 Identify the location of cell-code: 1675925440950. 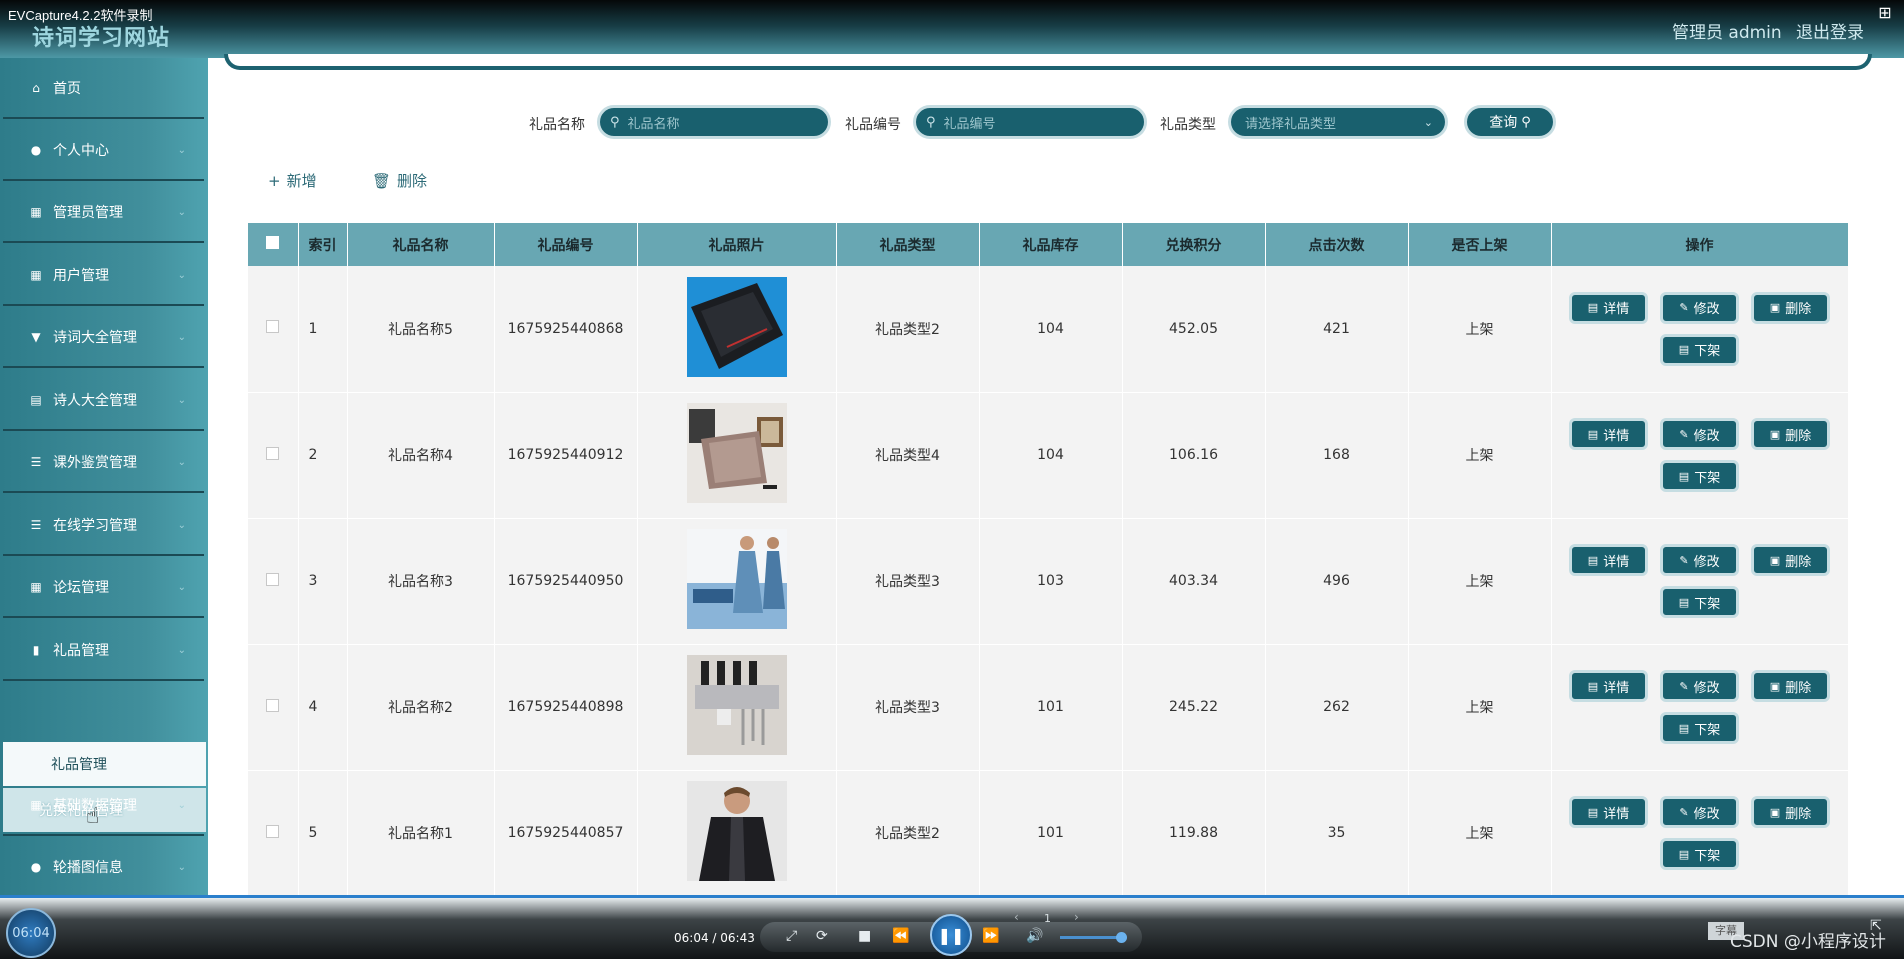
(566, 581).